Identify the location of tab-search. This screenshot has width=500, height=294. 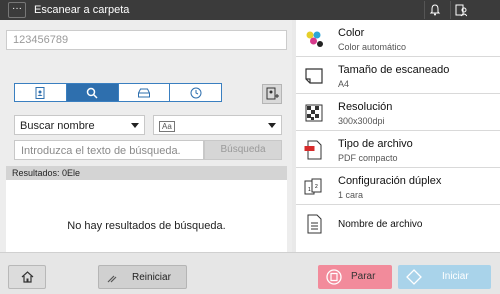
(92, 92).